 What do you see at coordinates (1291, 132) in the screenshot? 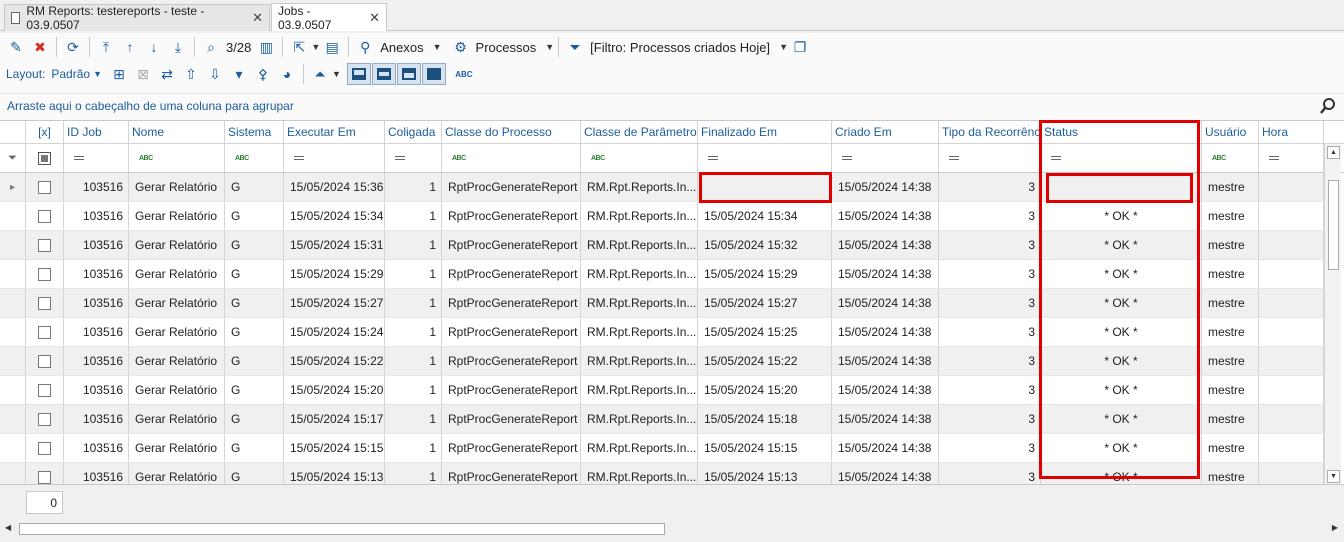
I see `column-header-hora: Hora` at bounding box center [1291, 132].